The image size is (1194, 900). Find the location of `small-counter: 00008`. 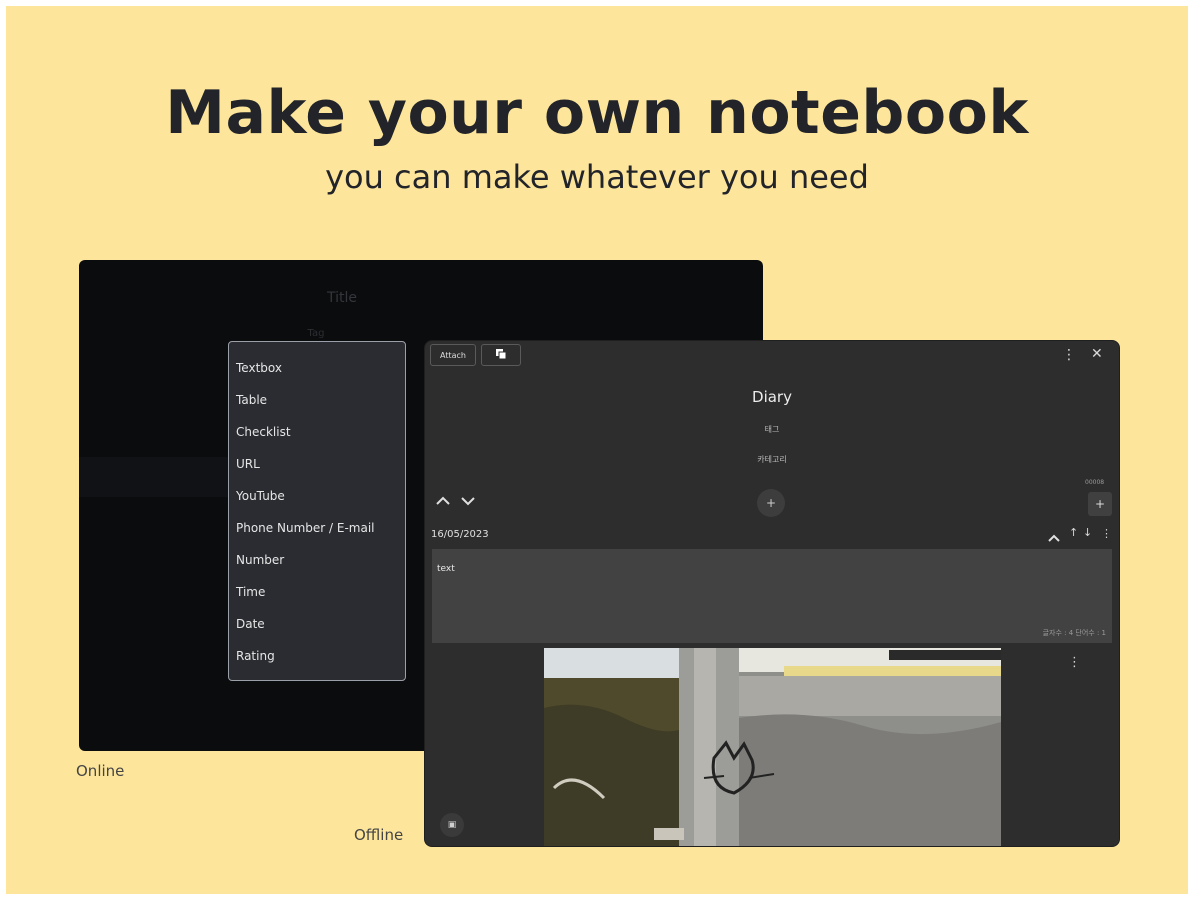

small-counter: 00008 is located at coordinates (1095, 482).